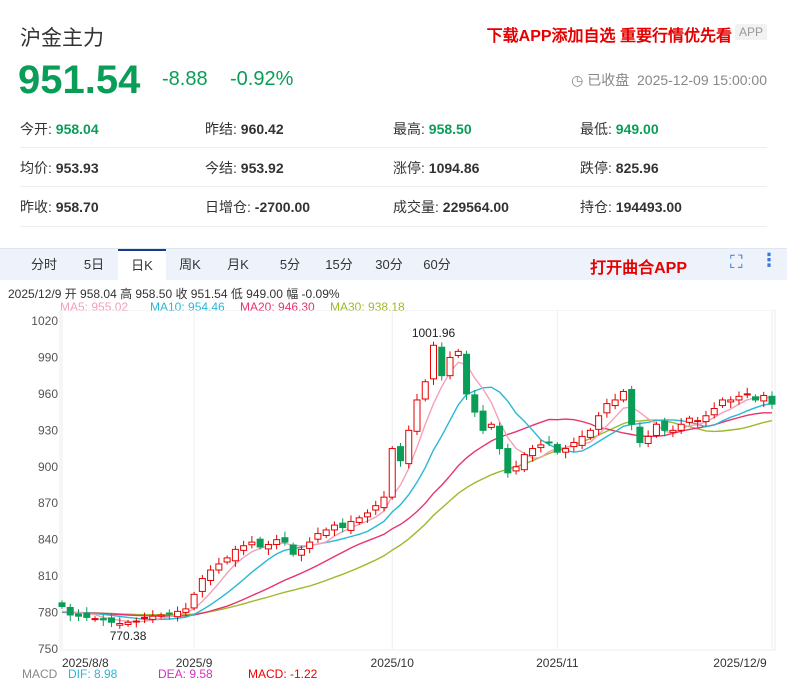 The width and height of the screenshot is (787, 681). What do you see at coordinates (48, 467) in the screenshot?
I see `y-tick-label: 900` at bounding box center [48, 467].